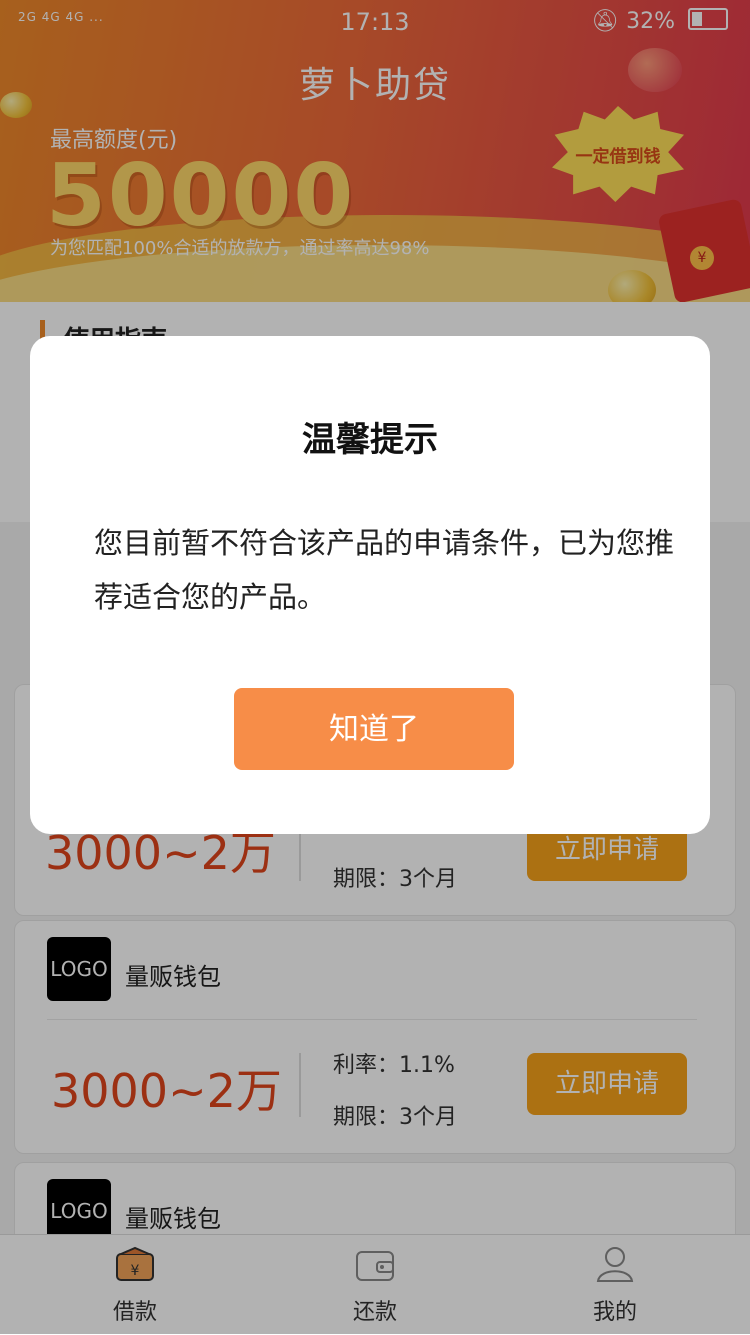 The width and height of the screenshot is (750, 1335). Describe the element at coordinates (370, 440) in the screenshot. I see `dialog-title: 温馨提示` at that location.